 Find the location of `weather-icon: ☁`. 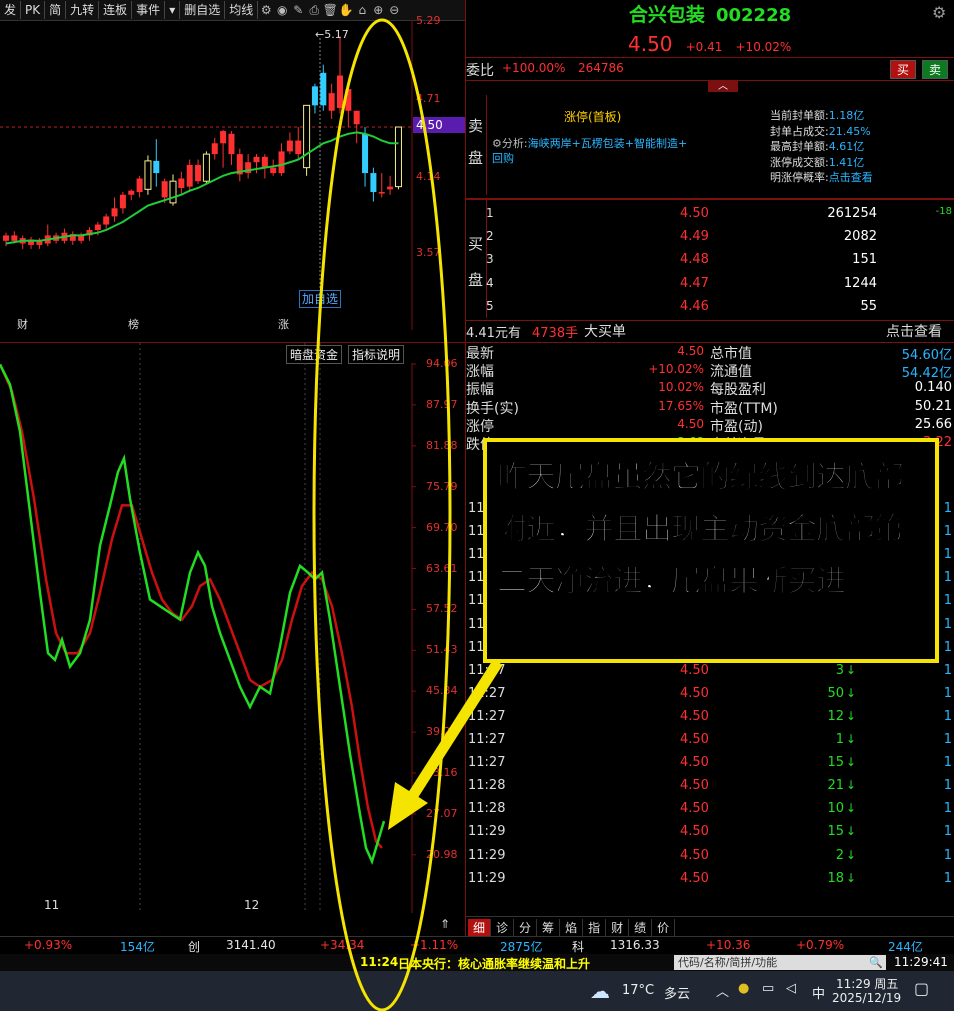

weather-icon: ☁ is located at coordinates (600, 991).